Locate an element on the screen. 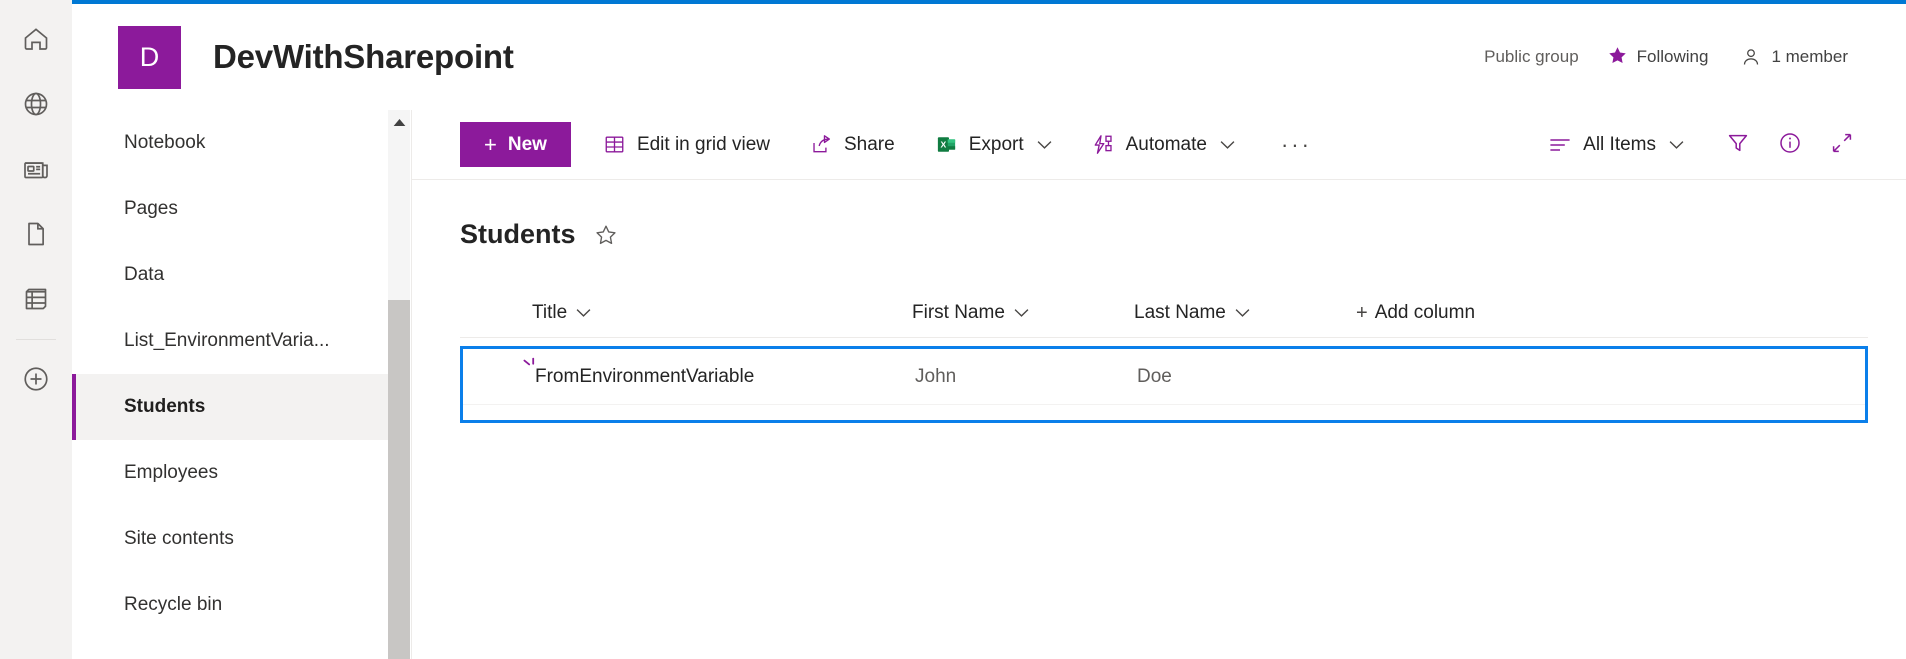  home-icon is located at coordinates (36, 38).